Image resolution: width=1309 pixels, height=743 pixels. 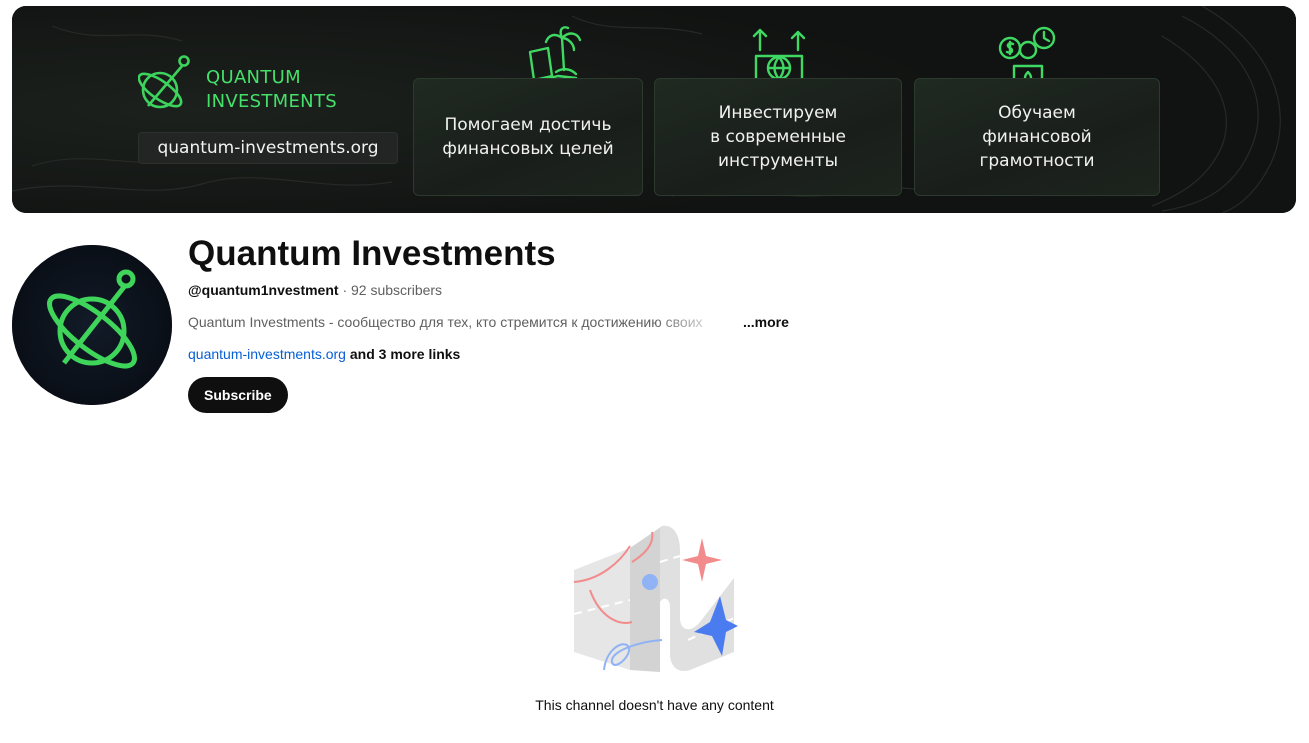 What do you see at coordinates (403, 354) in the screenshot?
I see `more-links-button: and 3 more links` at bounding box center [403, 354].